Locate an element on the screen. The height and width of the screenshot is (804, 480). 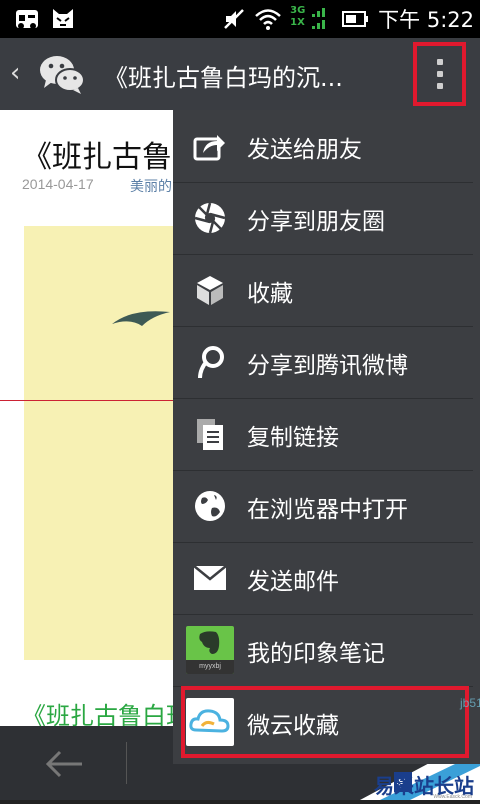
menu-item-send-email: 发送邮件 is located at coordinates (323, 578).